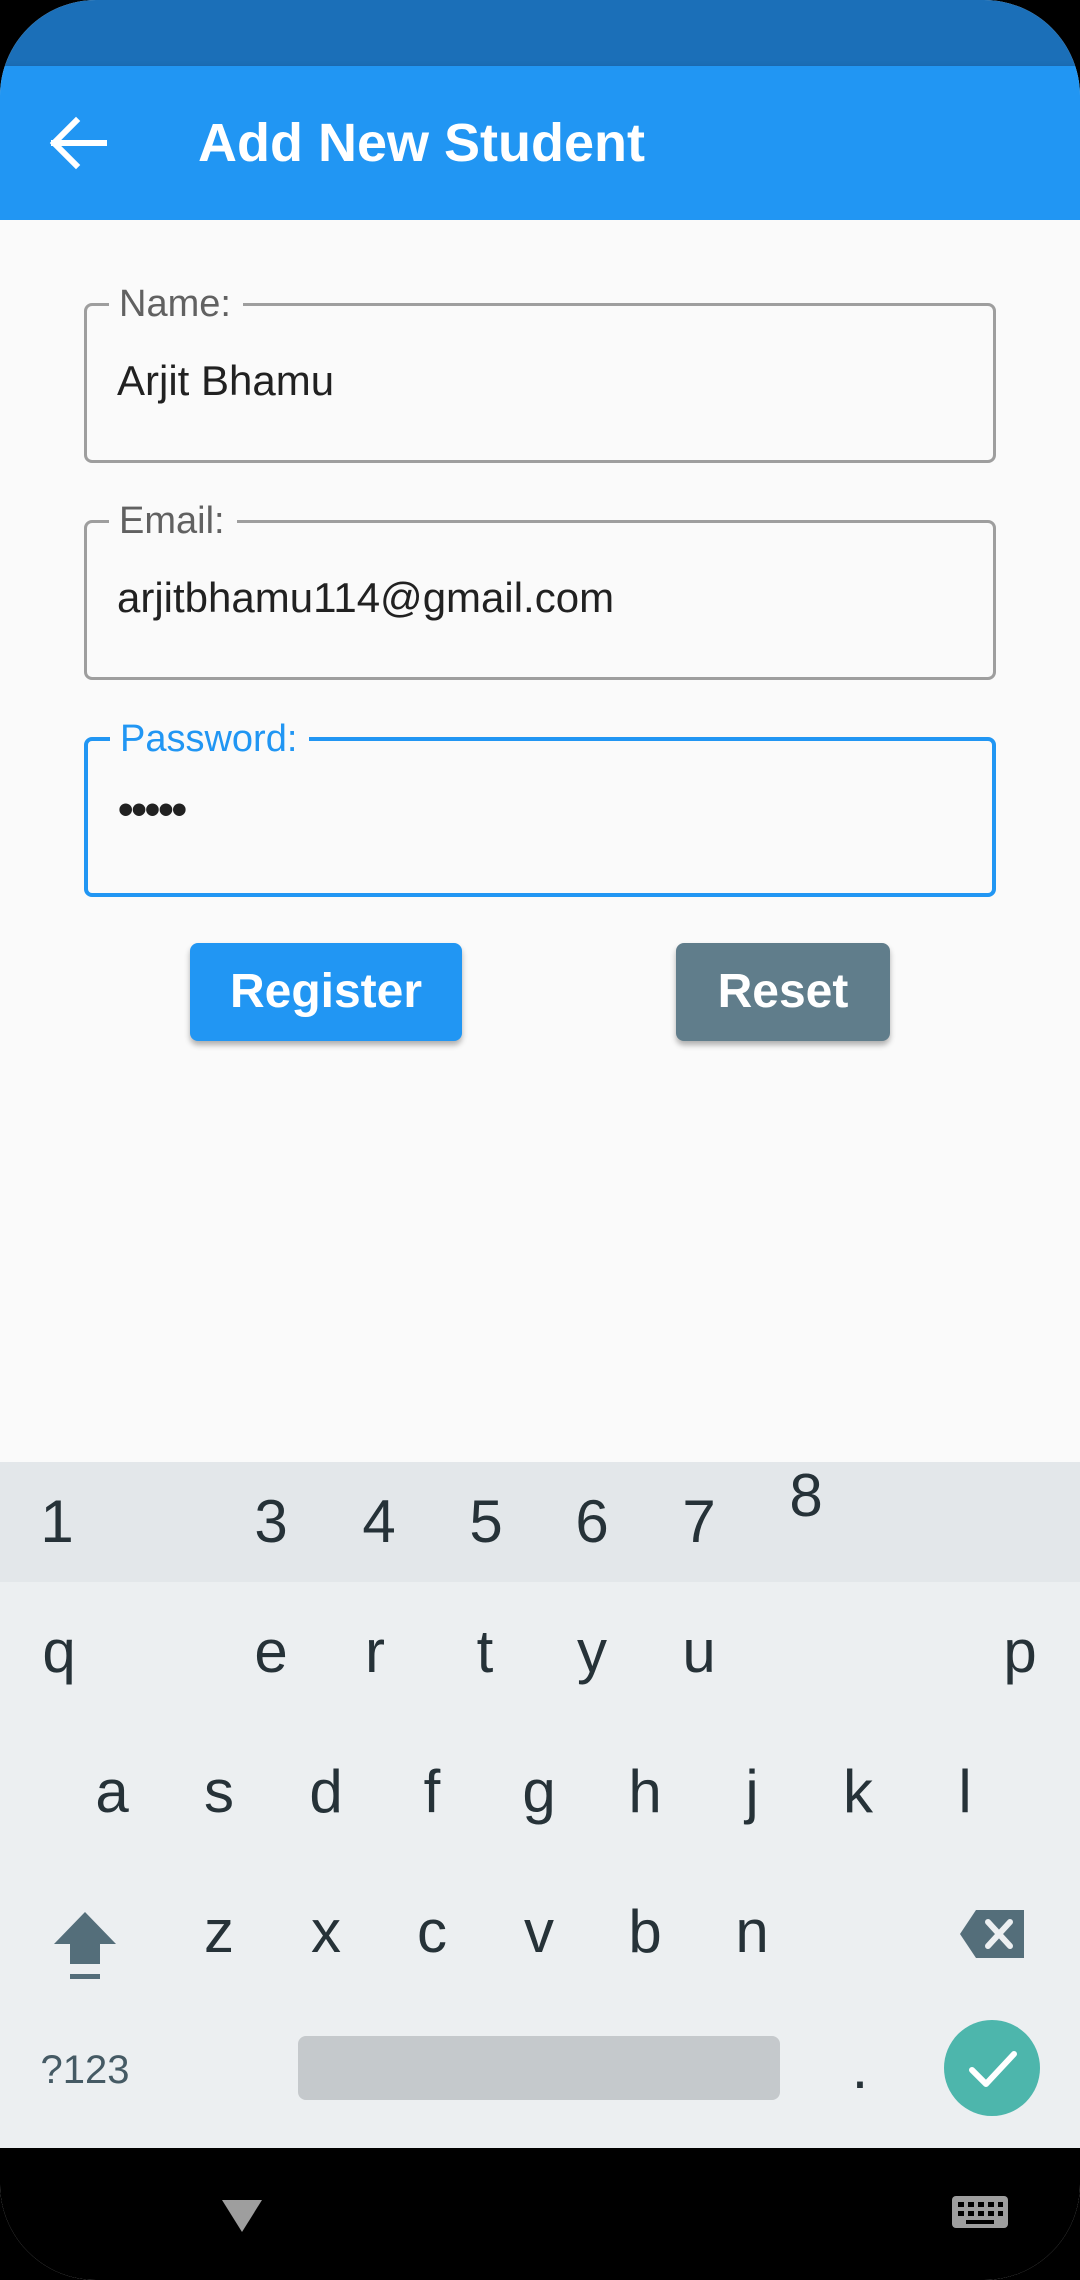  What do you see at coordinates (485, 1652) in the screenshot?
I see `key-t: t` at bounding box center [485, 1652].